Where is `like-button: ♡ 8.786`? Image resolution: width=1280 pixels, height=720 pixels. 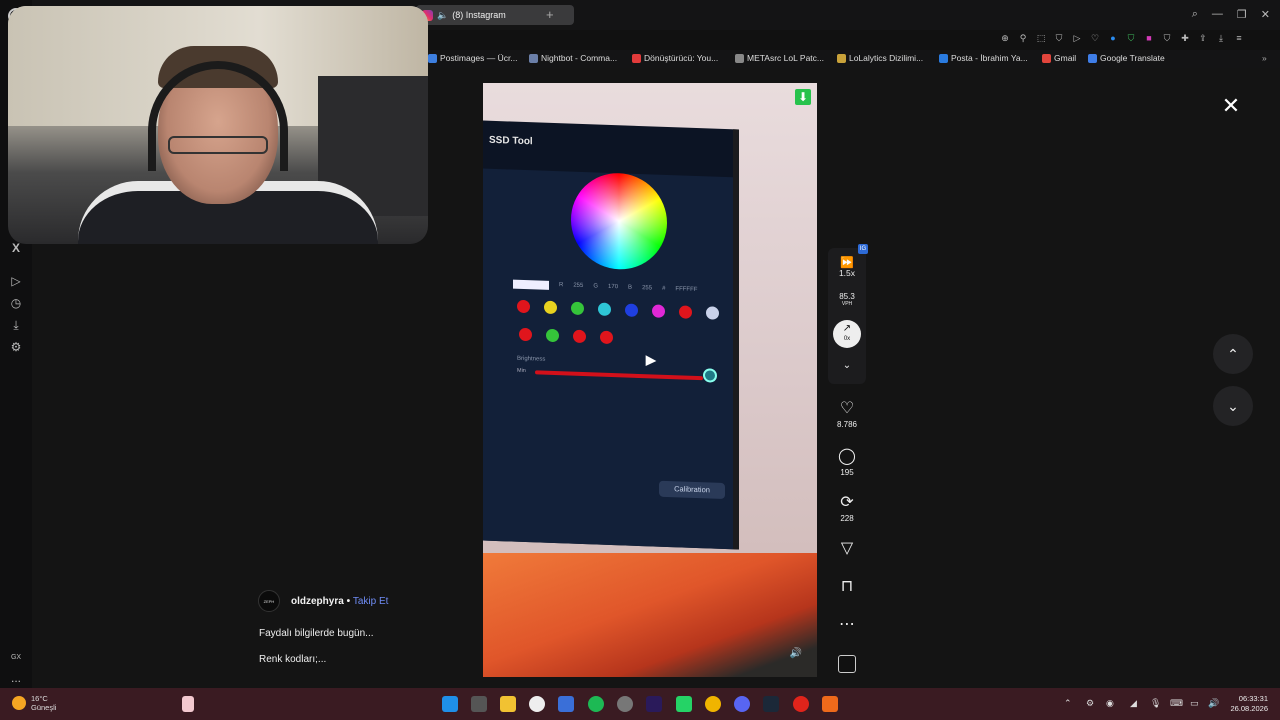 like-button: ♡ 8.786 is located at coordinates (847, 414).